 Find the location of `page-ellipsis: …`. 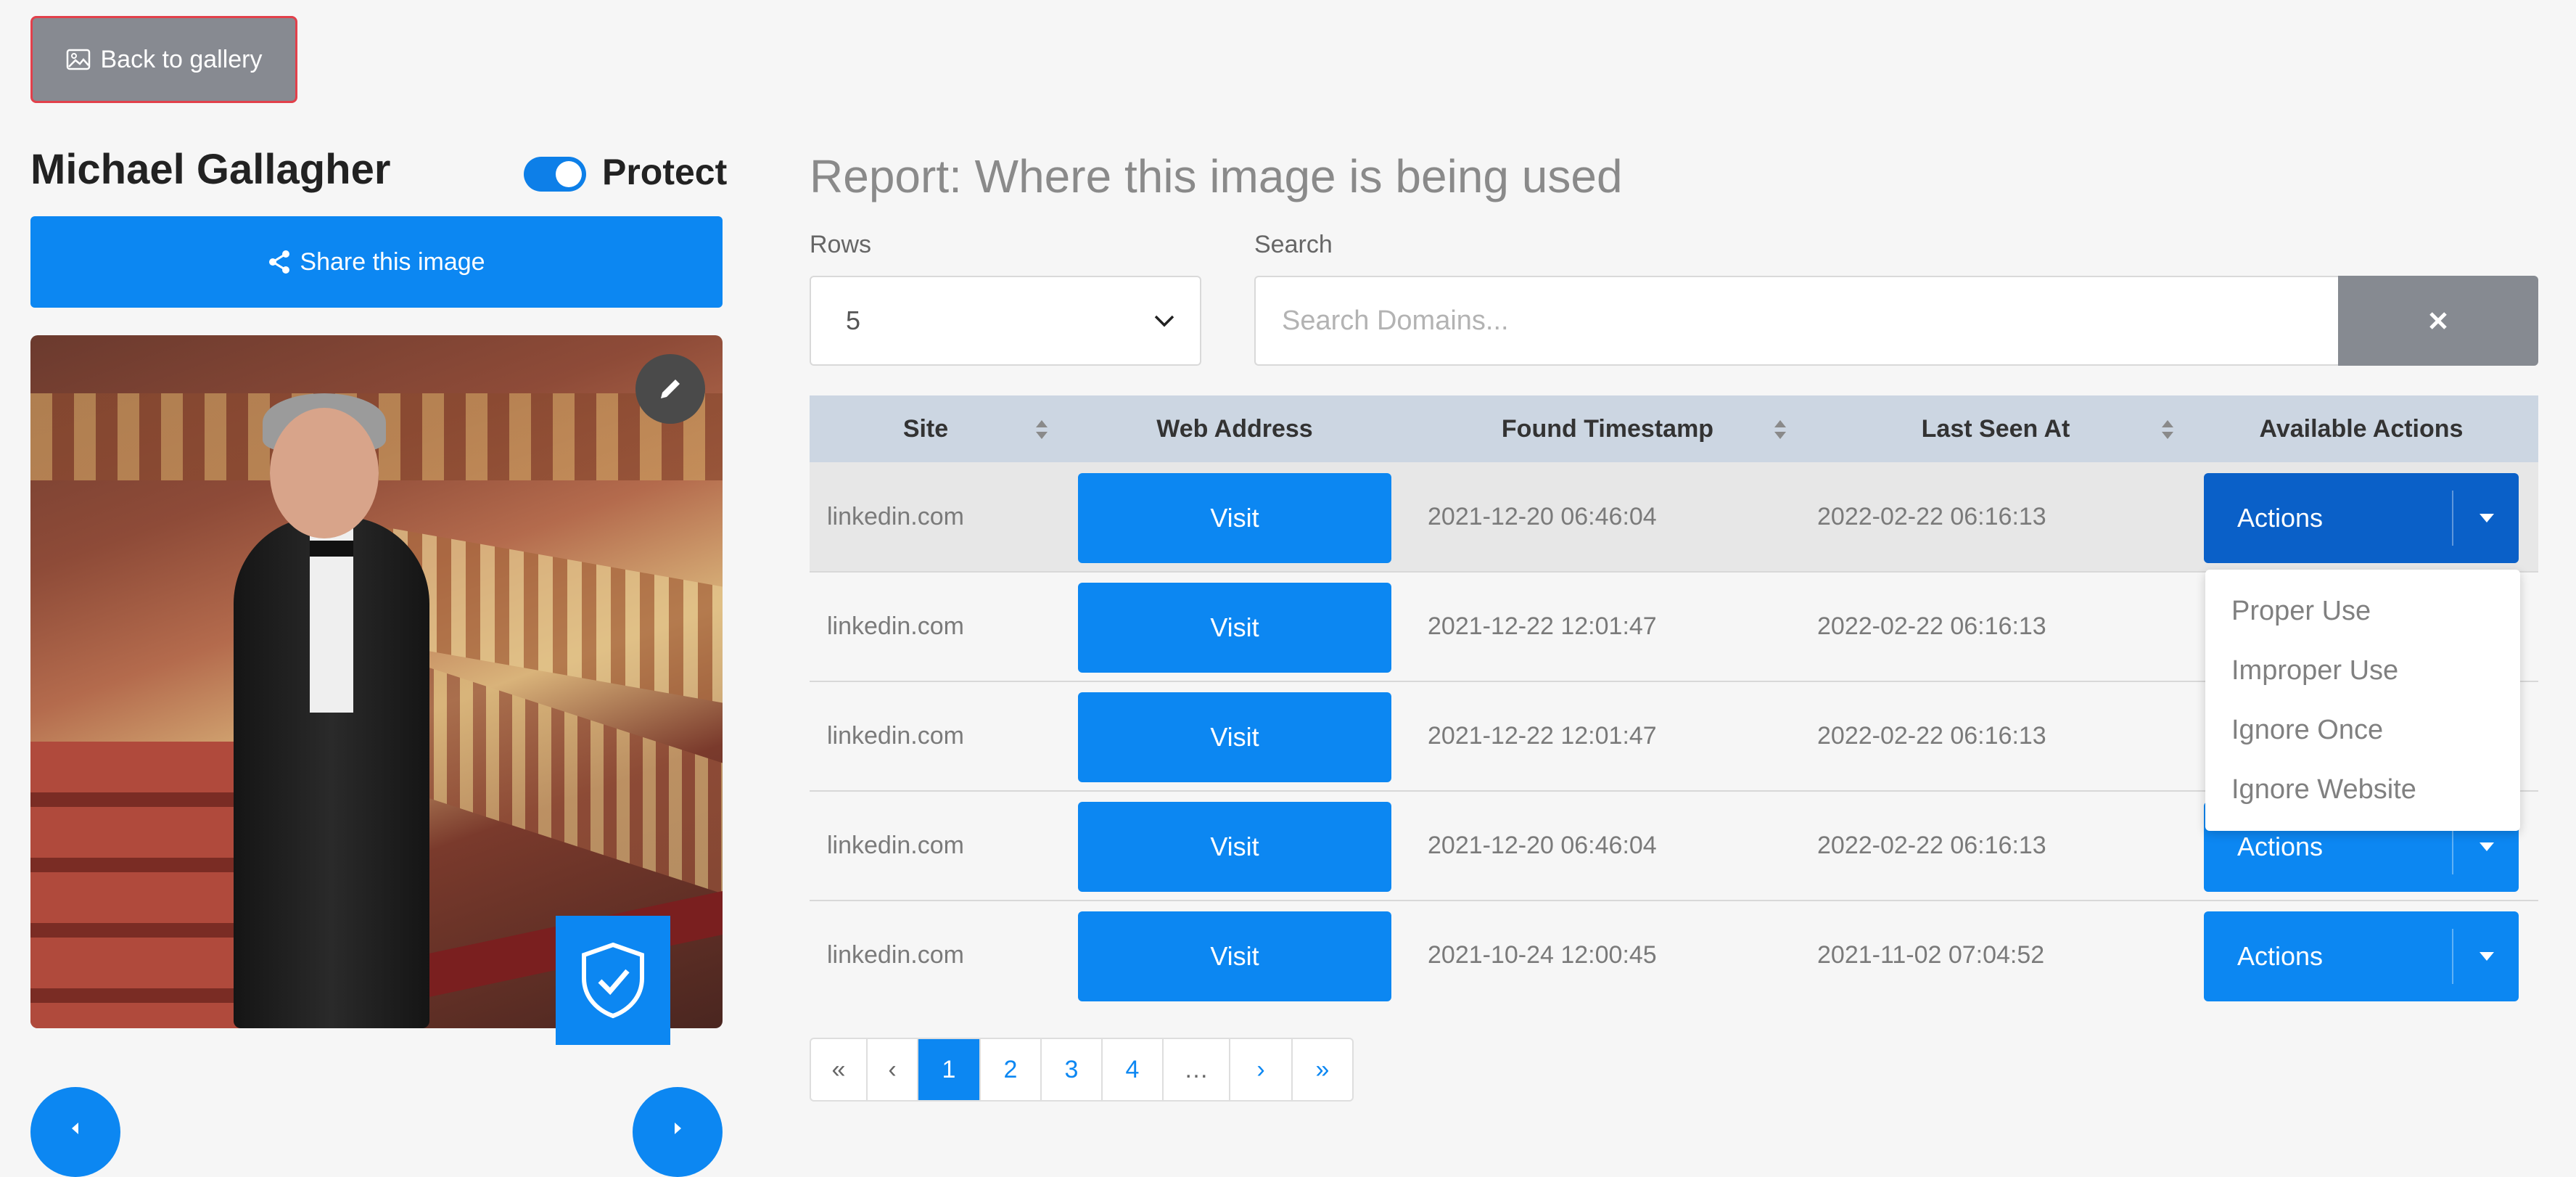

page-ellipsis: … is located at coordinates (1197, 1069).